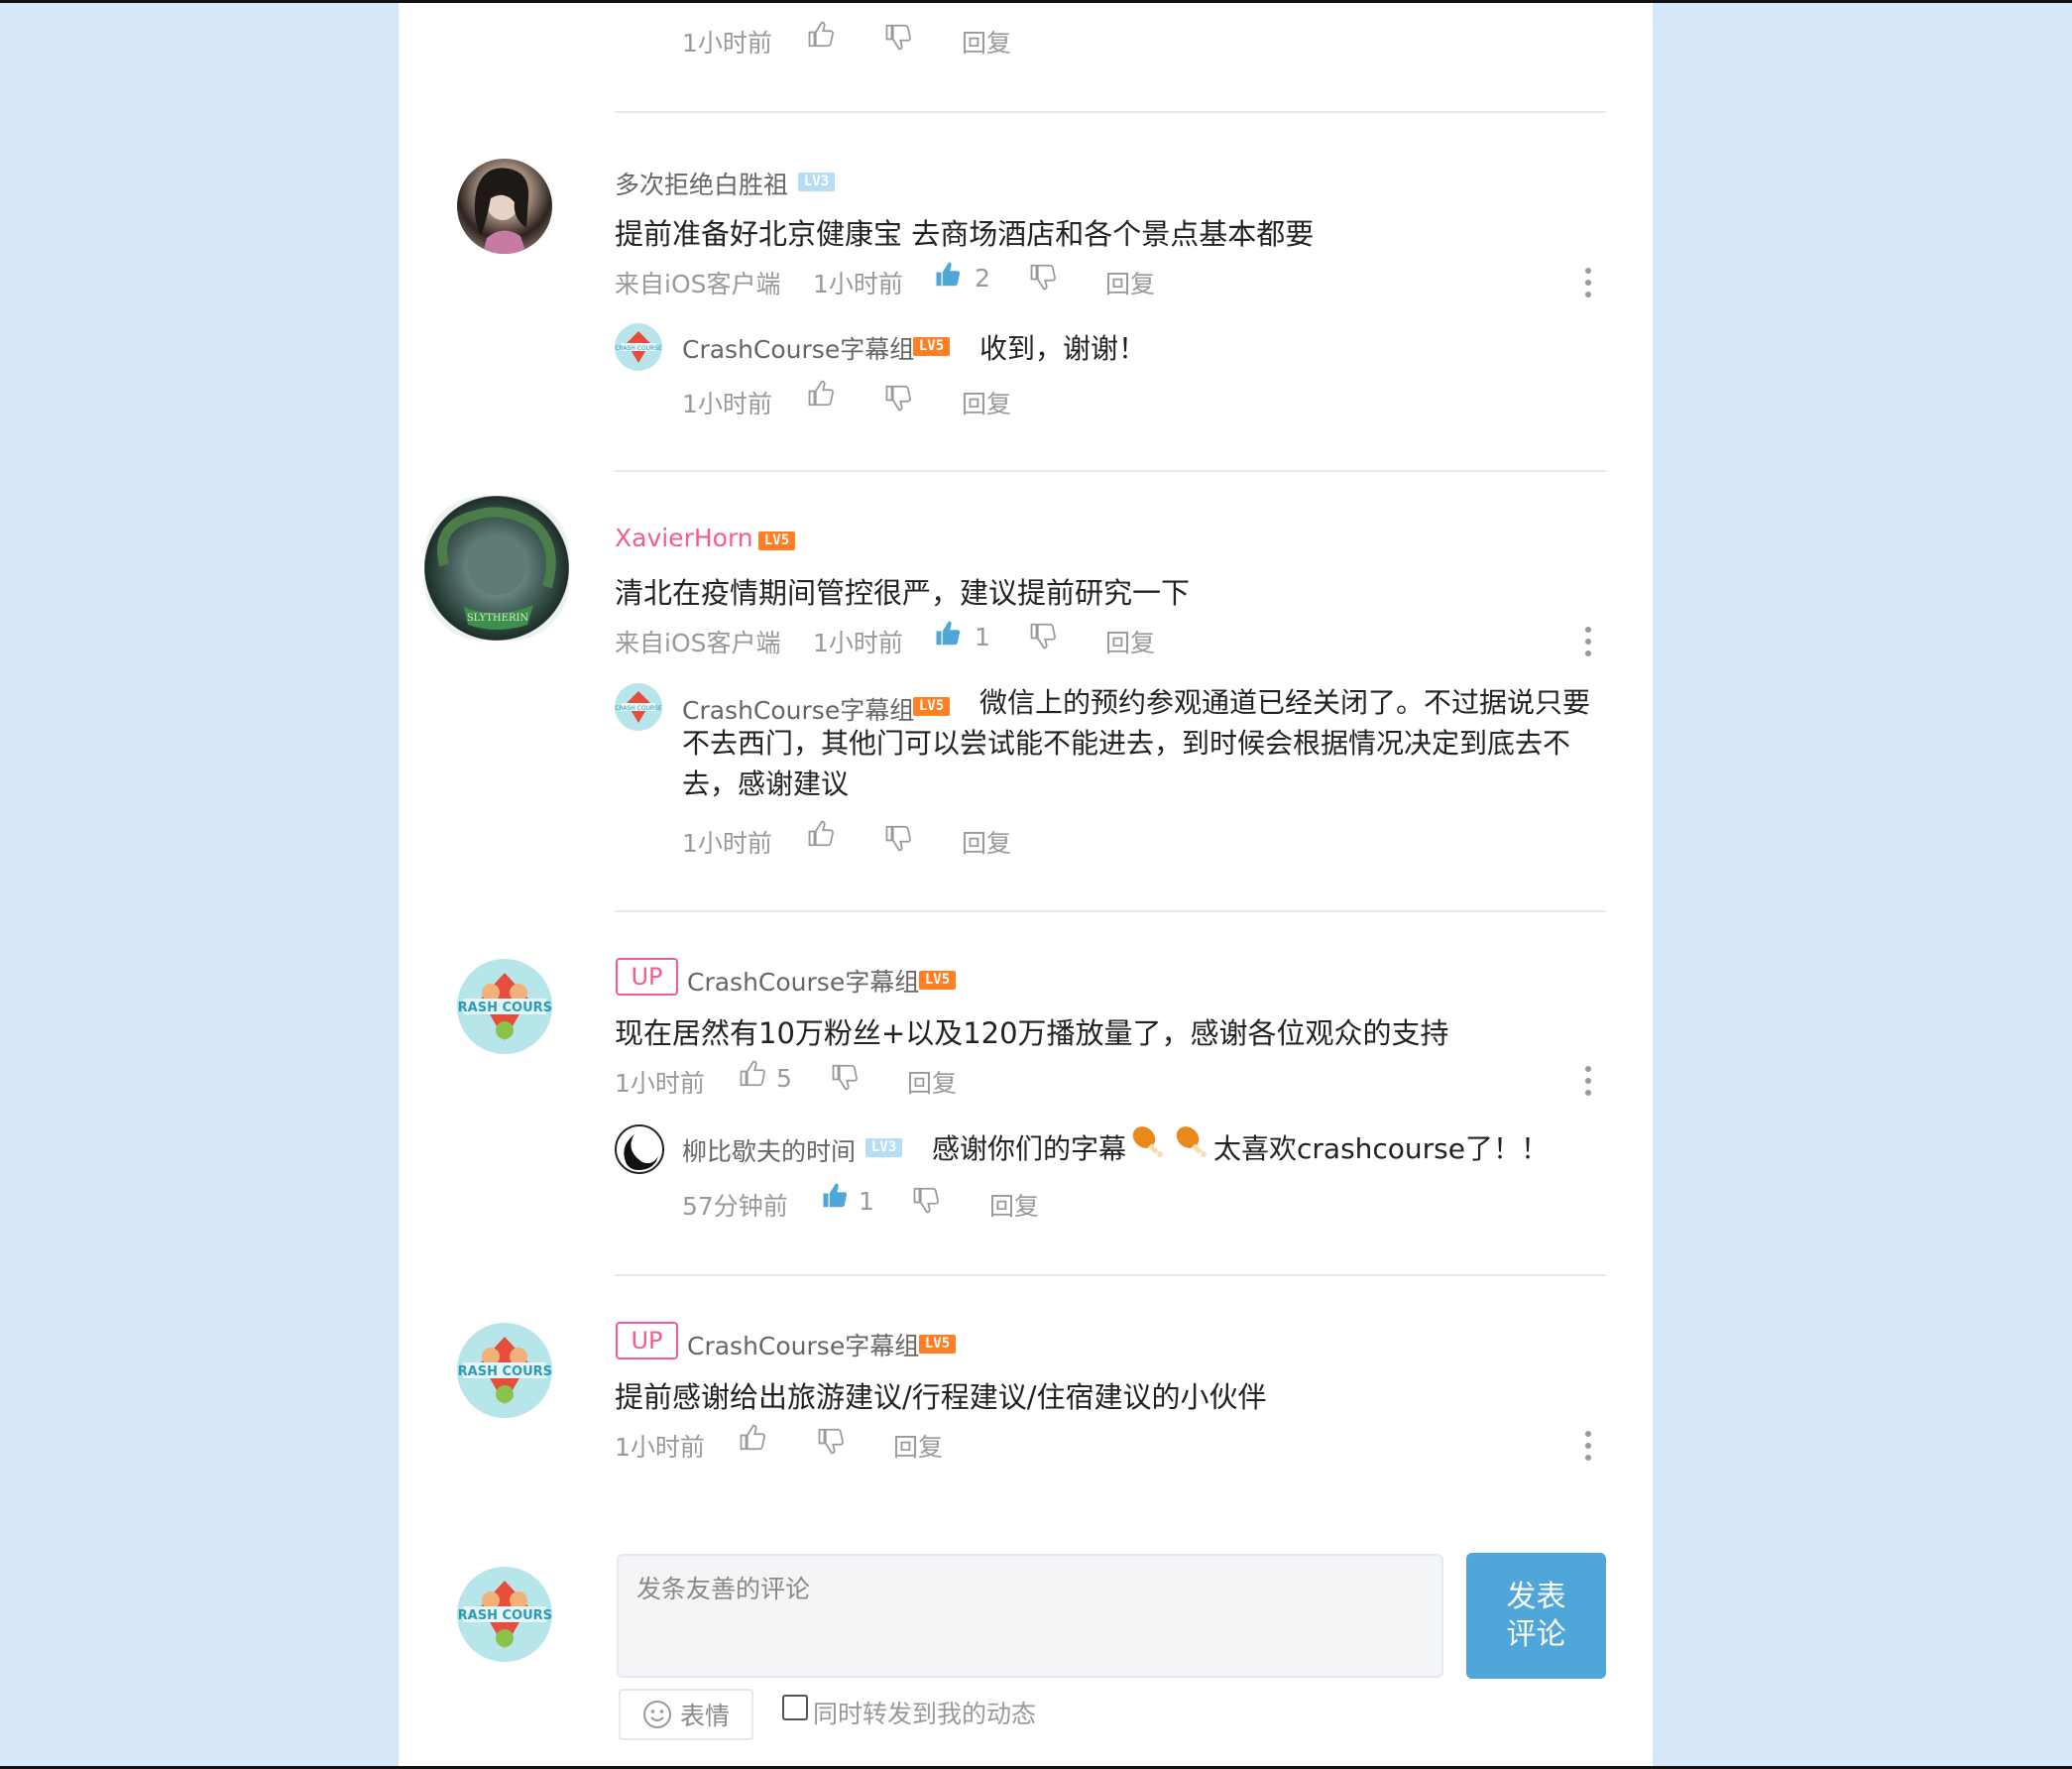 Image resolution: width=2072 pixels, height=1769 pixels. What do you see at coordinates (656, 1714) in the screenshot?
I see `smiley-icon` at bounding box center [656, 1714].